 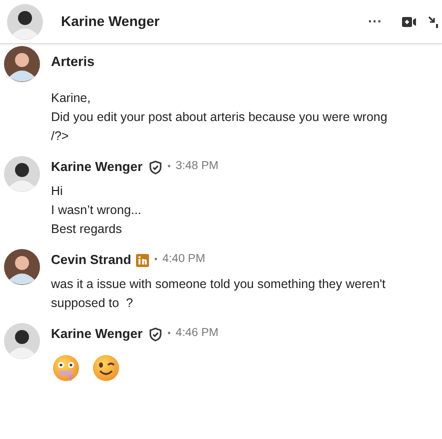 What do you see at coordinates (197, 166) in the screenshot?
I see `message-time: 3:48 PM` at bounding box center [197, 166].